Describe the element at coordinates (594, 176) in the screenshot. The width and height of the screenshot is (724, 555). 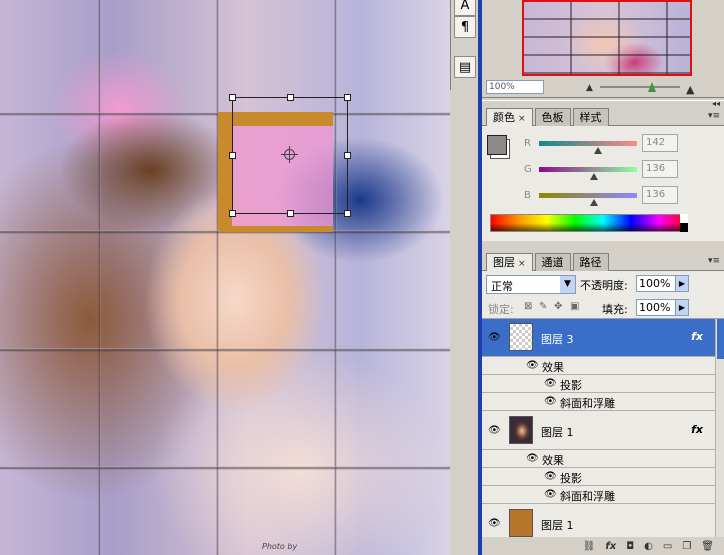
I see `channel-g-knob` at that location.